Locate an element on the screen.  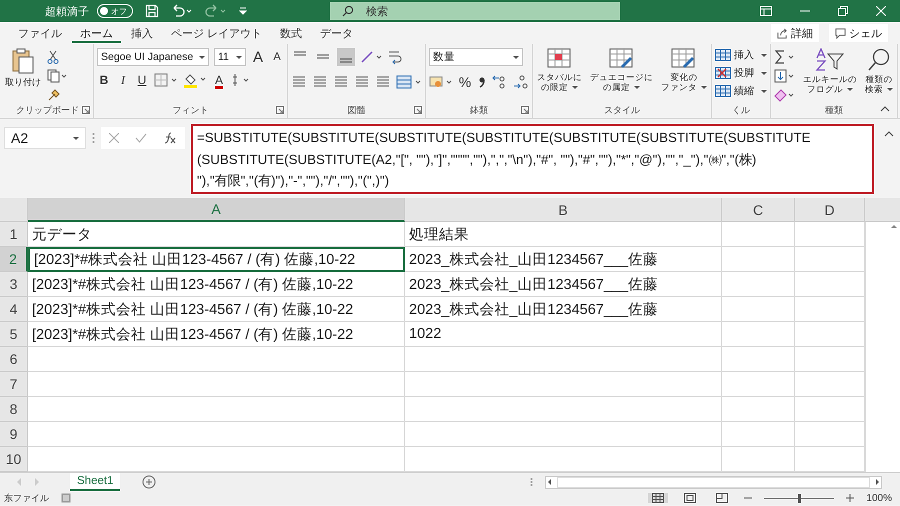
cells-button: 投脚 is located at coordinates (741, 73).